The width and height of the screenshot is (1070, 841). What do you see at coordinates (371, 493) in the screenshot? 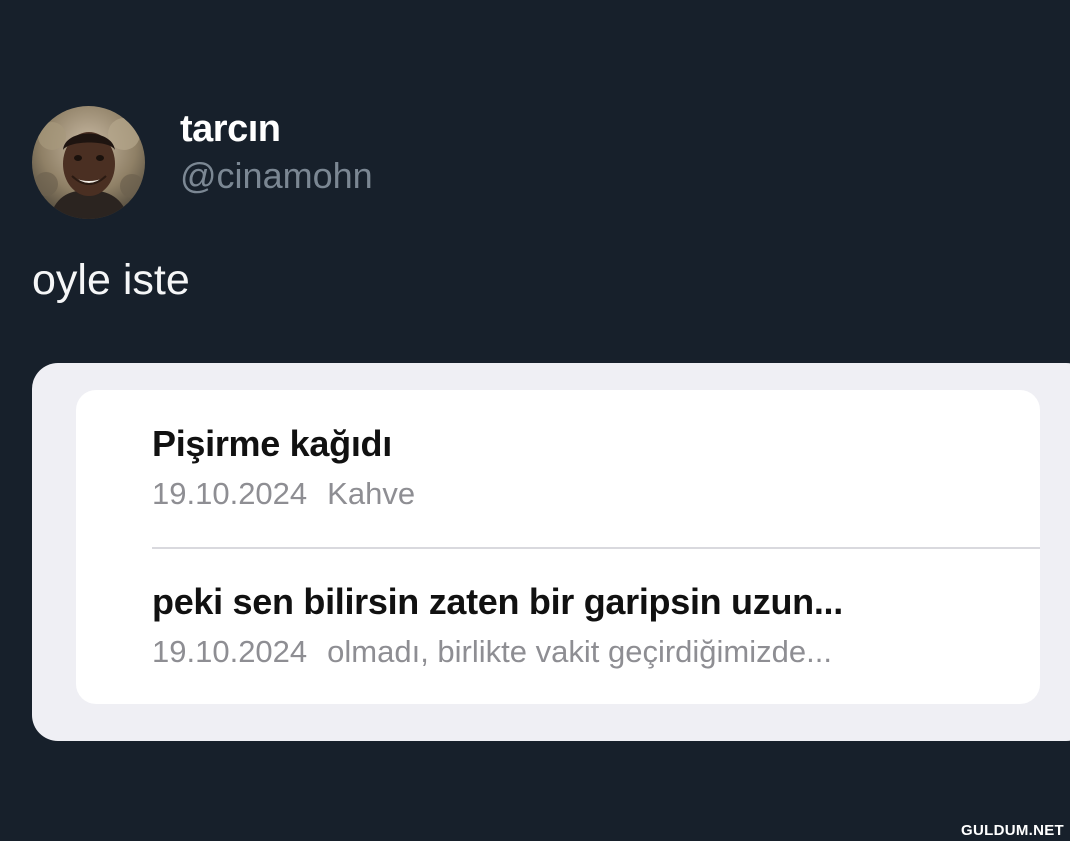
I see `note-preview: Kahve` at bounding box center [371, 493].